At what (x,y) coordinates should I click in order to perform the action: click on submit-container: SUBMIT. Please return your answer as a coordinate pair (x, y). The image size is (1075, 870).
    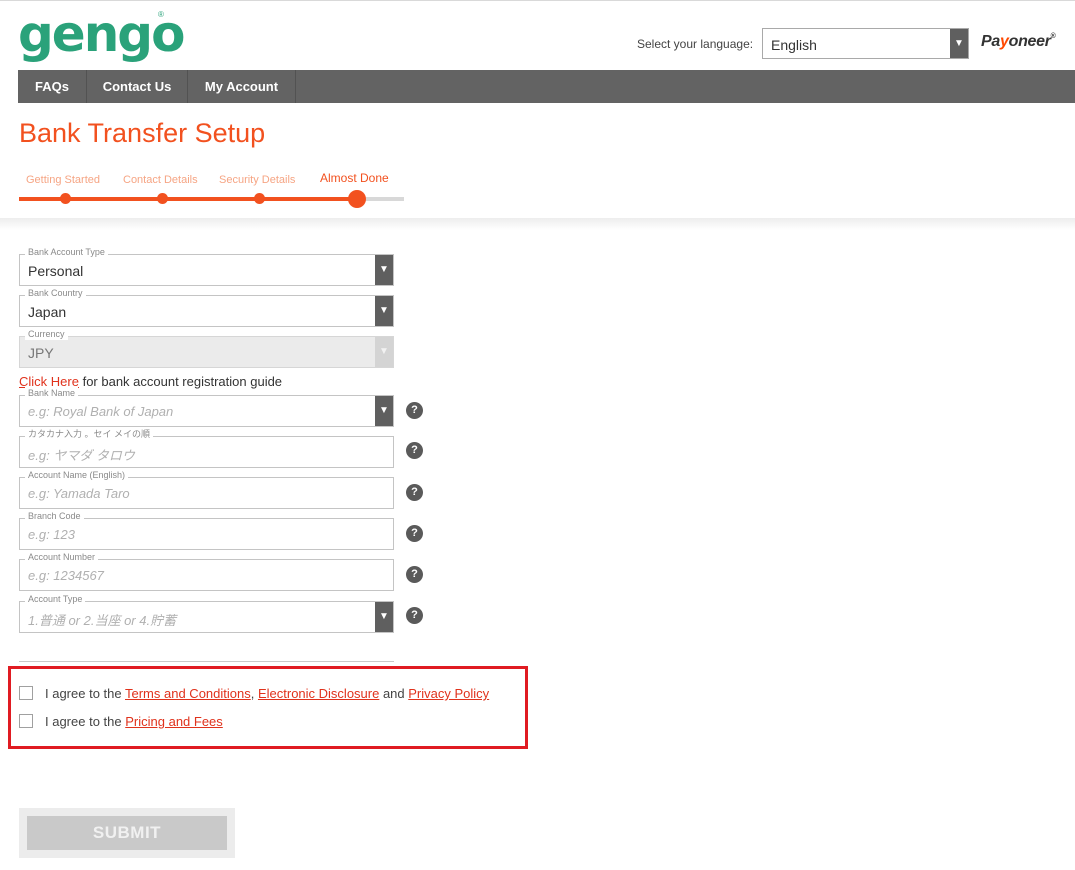
    Looking at the image, I should click on (127, 833).